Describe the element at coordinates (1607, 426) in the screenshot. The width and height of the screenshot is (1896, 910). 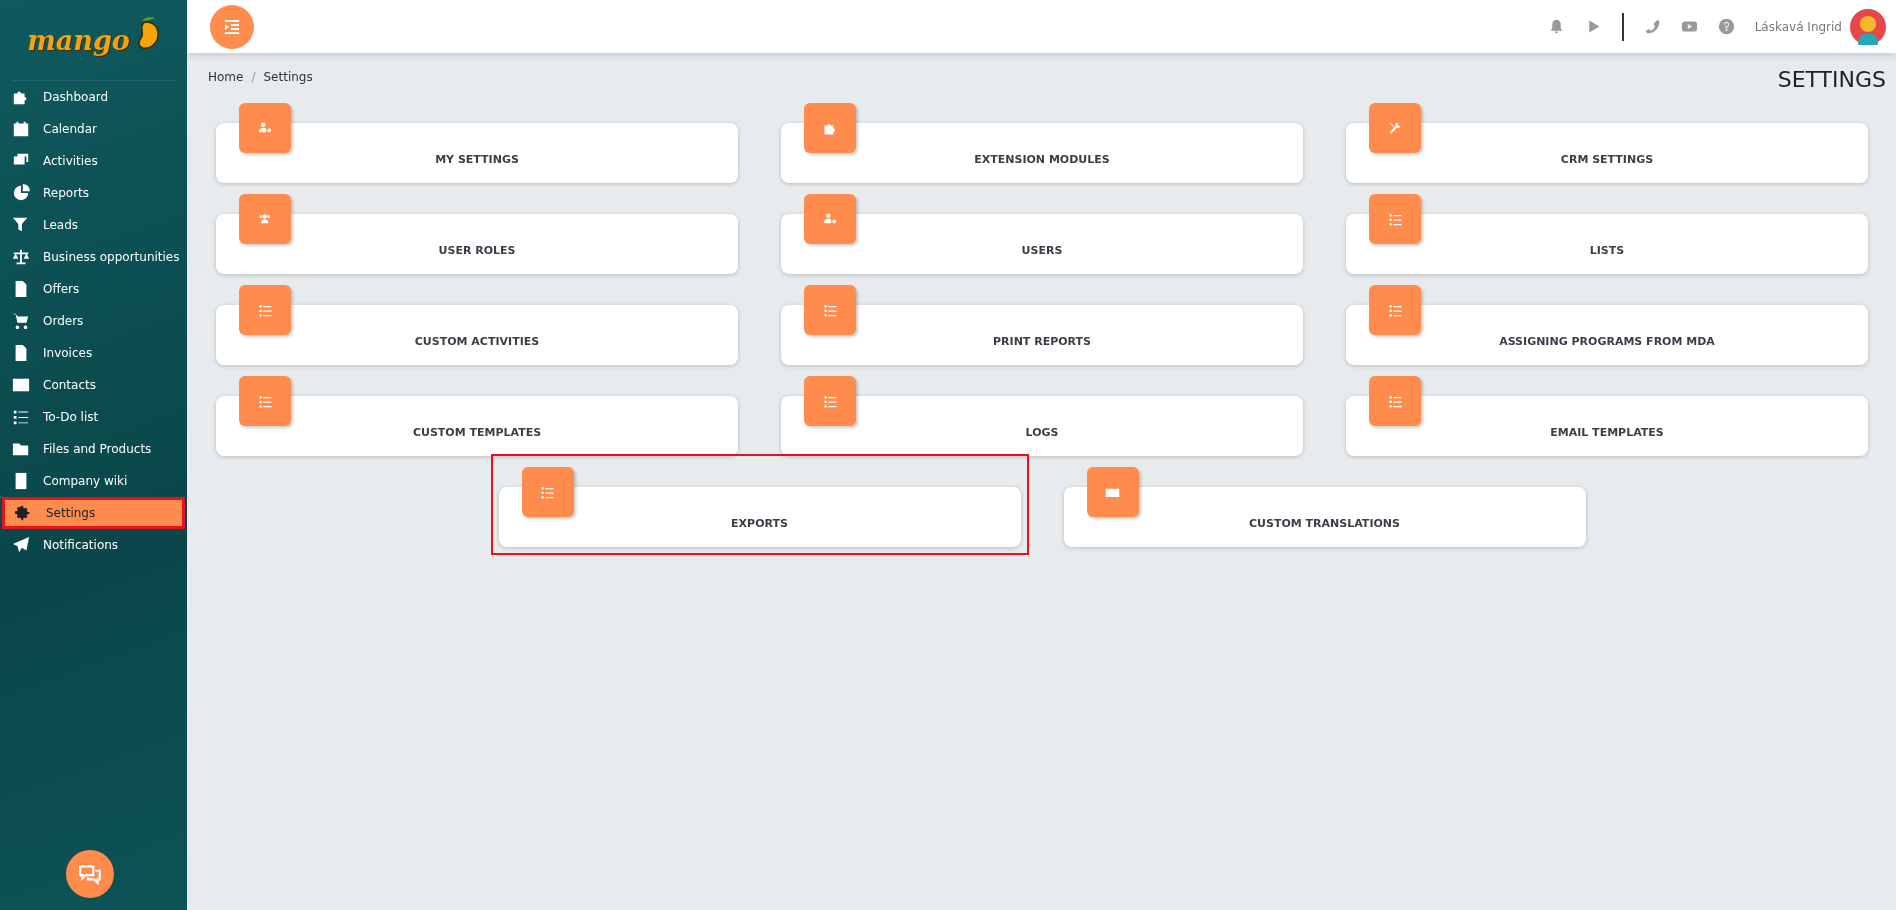
I see `settings-tile: EMAIL TEMPLATES` at that location.